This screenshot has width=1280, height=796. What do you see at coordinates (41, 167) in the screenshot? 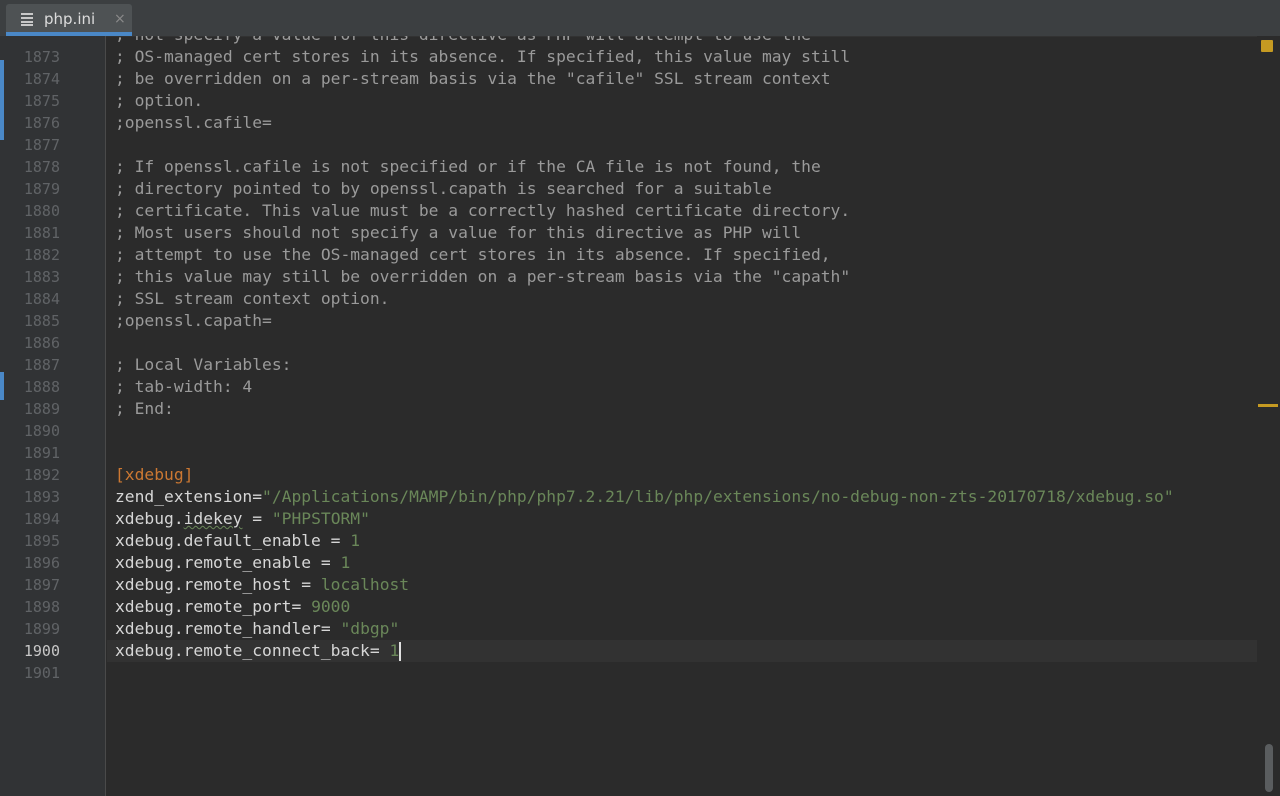
I see `line-number: 1878` at bounding box center [41, 167].